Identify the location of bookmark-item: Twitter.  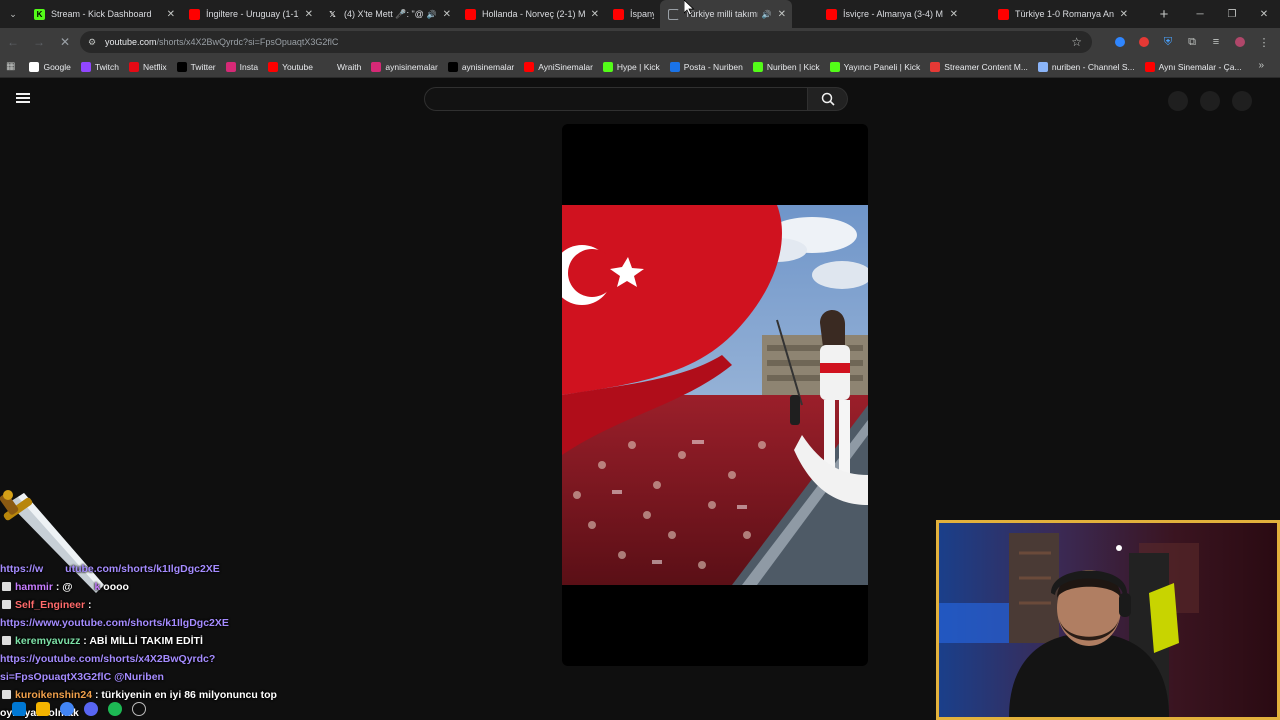
(196, 66).